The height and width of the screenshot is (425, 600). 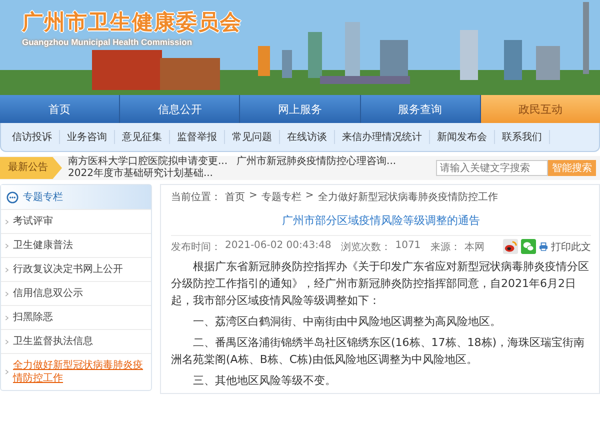 I want to click on breadcrumb-link: 首页, so click(x=235, y=197).